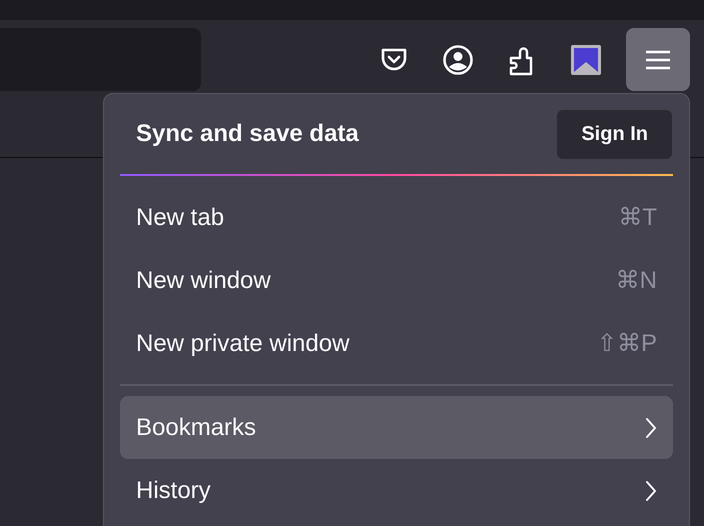  I want to click on account-icon, so click(458, 60).